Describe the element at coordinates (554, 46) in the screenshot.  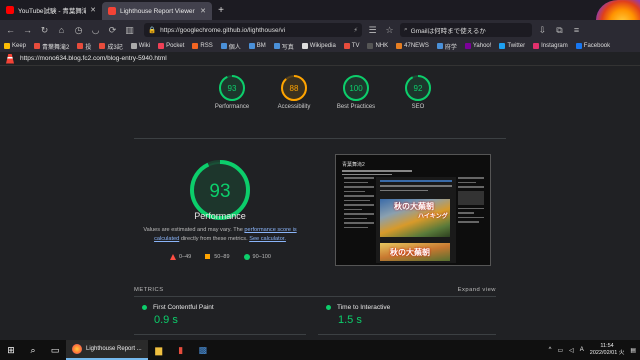
I see `bookmark-label: Instagram` at that location.